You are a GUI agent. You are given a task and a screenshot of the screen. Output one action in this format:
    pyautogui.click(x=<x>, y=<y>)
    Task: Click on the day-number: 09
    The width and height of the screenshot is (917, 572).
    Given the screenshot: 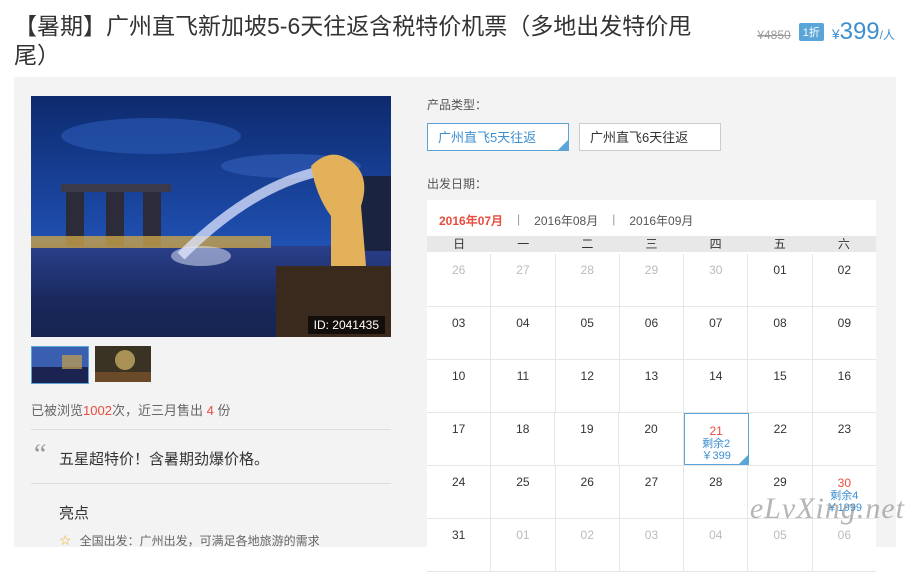 What is the action you would take?
    pyautogui.click(x=844, y=323)
    